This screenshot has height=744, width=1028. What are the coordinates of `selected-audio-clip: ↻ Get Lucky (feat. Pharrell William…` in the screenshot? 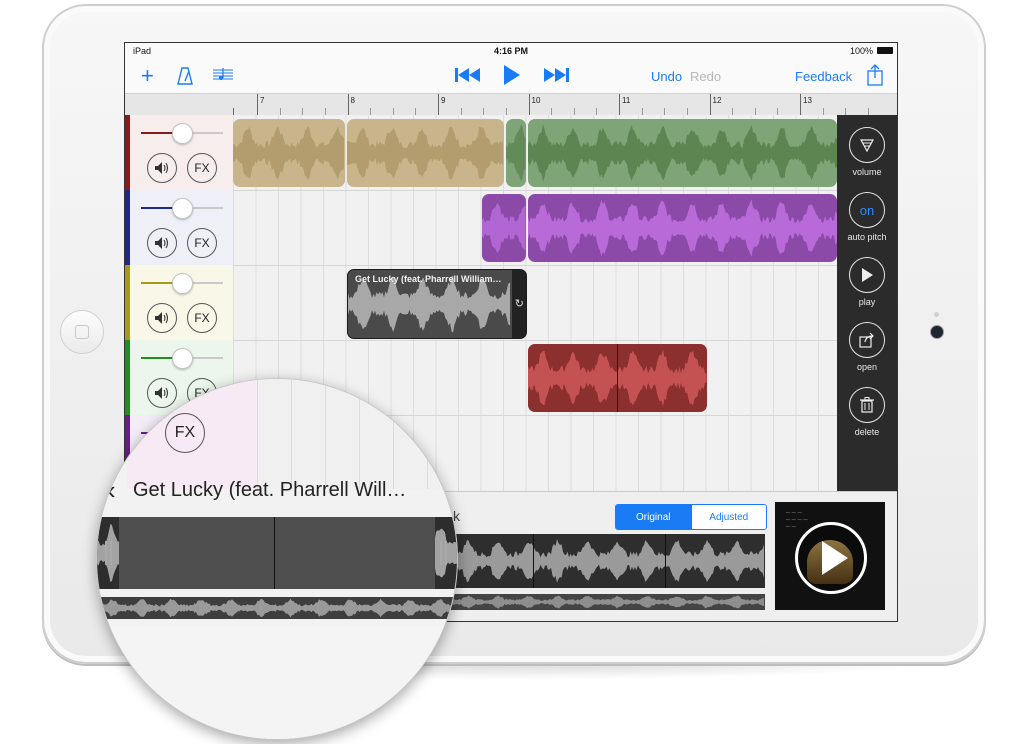 It's located at (437, 304).